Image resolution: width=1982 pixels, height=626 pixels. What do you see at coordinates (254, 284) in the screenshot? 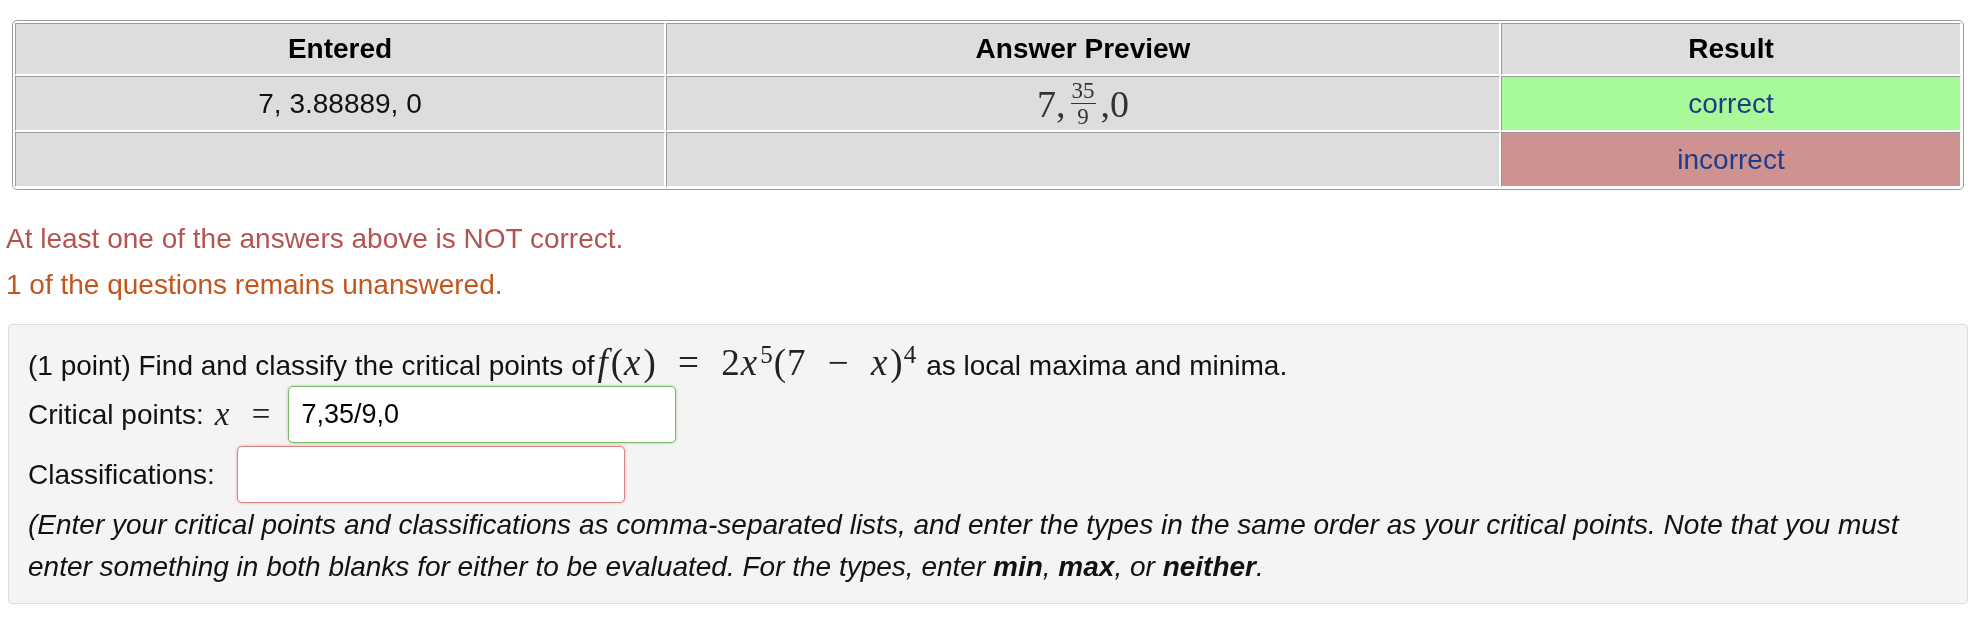
I see `warning-message: 1 of the questions remains unanswered.` at bounding box center [254, 284].